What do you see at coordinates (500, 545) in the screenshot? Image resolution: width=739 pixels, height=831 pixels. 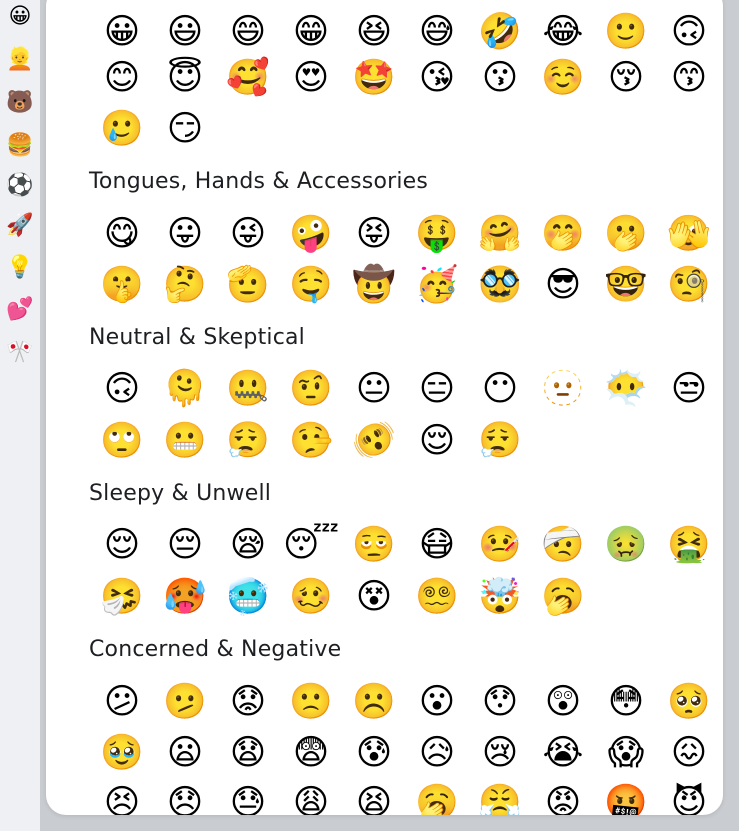 I see `emoji-sleepy-0-6: 🤒` at bounding box center [500, 545].